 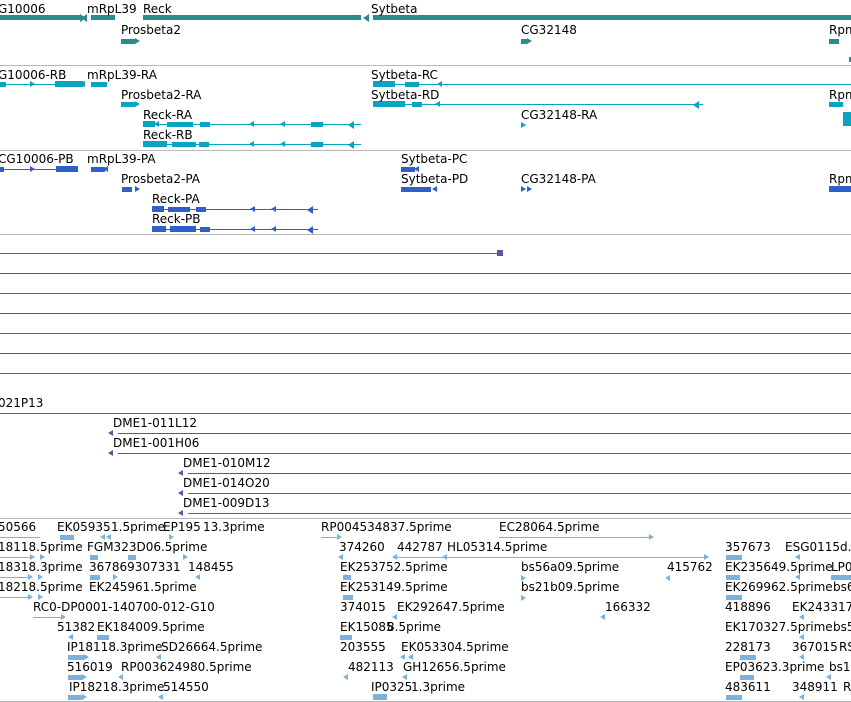 I want to click on feature-label: RC0-DP0001-140700-012-G10, so click(x=124, y=607).